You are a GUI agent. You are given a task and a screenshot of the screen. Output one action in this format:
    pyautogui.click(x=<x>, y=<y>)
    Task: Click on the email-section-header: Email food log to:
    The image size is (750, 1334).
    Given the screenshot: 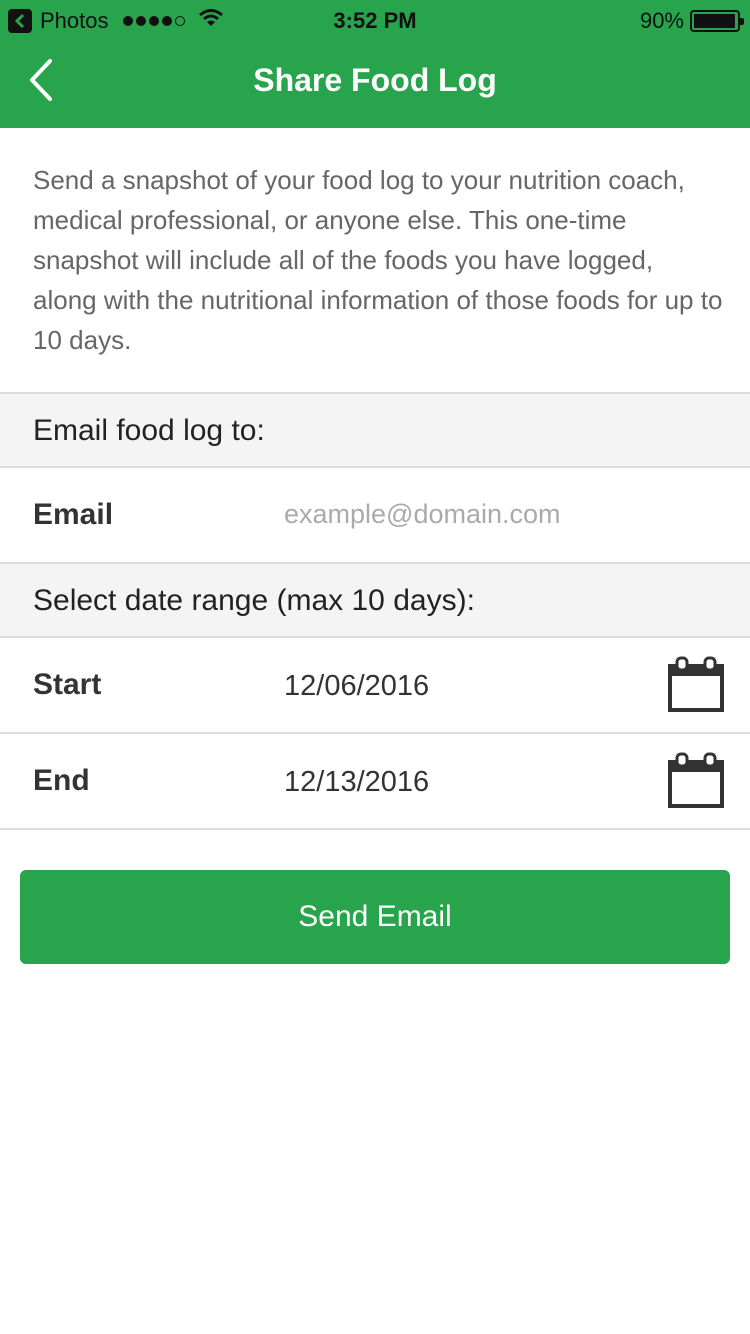 What is the action you would take?
    pyautogui.click(x=375, y=430)
    